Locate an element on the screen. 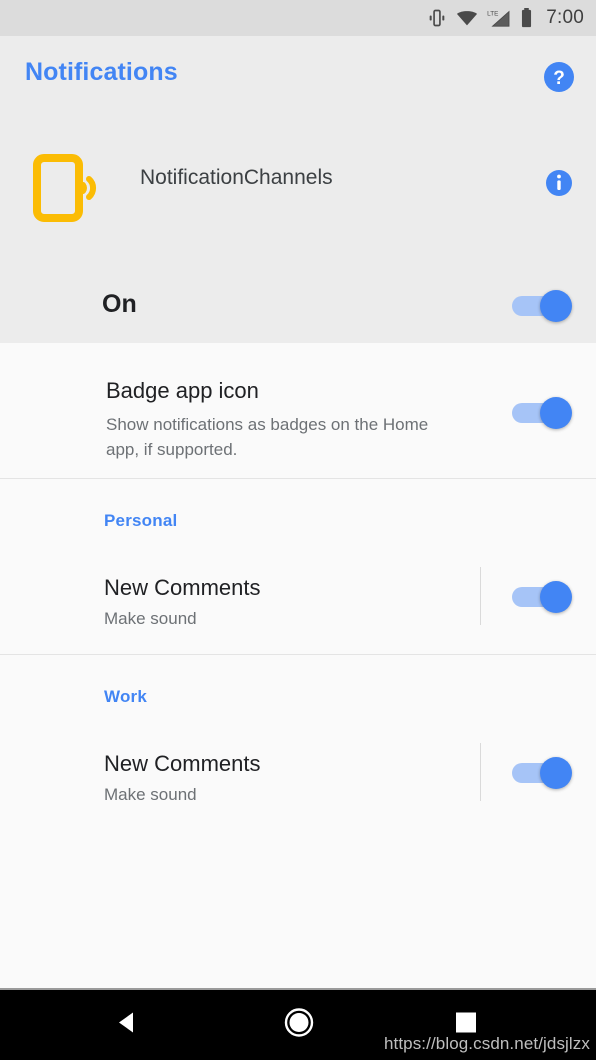 This screenshot has height=1060, width=596. channel-toggle-work-new-comments is located at coordinates (543, 773).